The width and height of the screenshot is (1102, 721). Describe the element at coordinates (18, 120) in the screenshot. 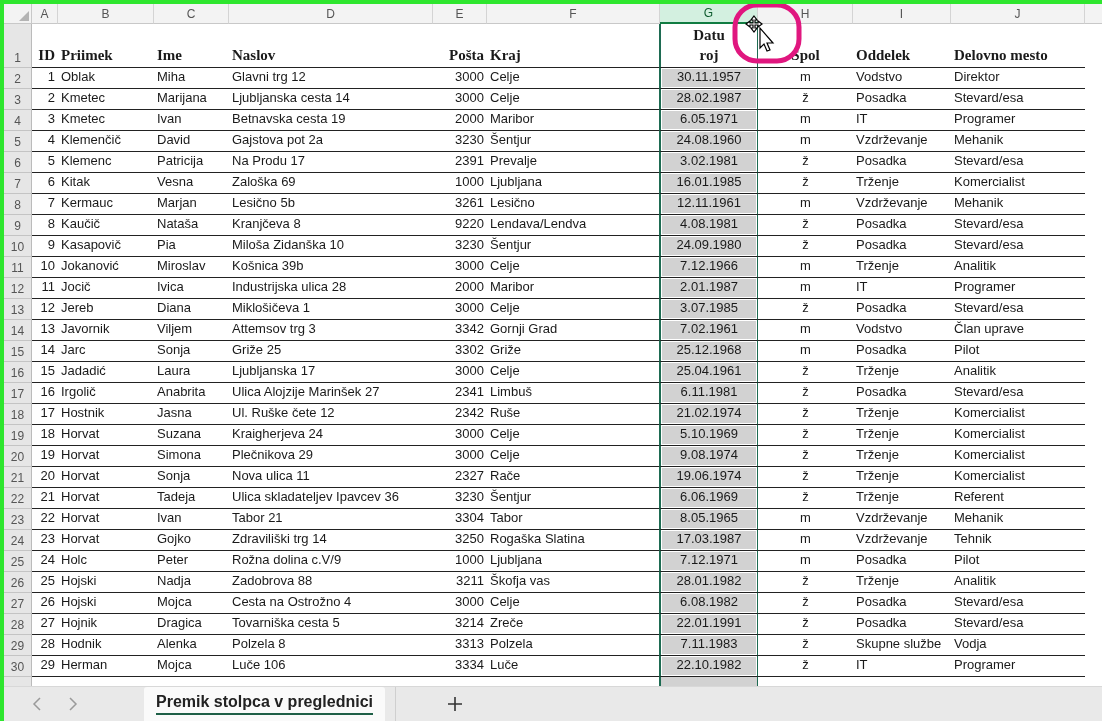

I see `row-number: 4` at that location.